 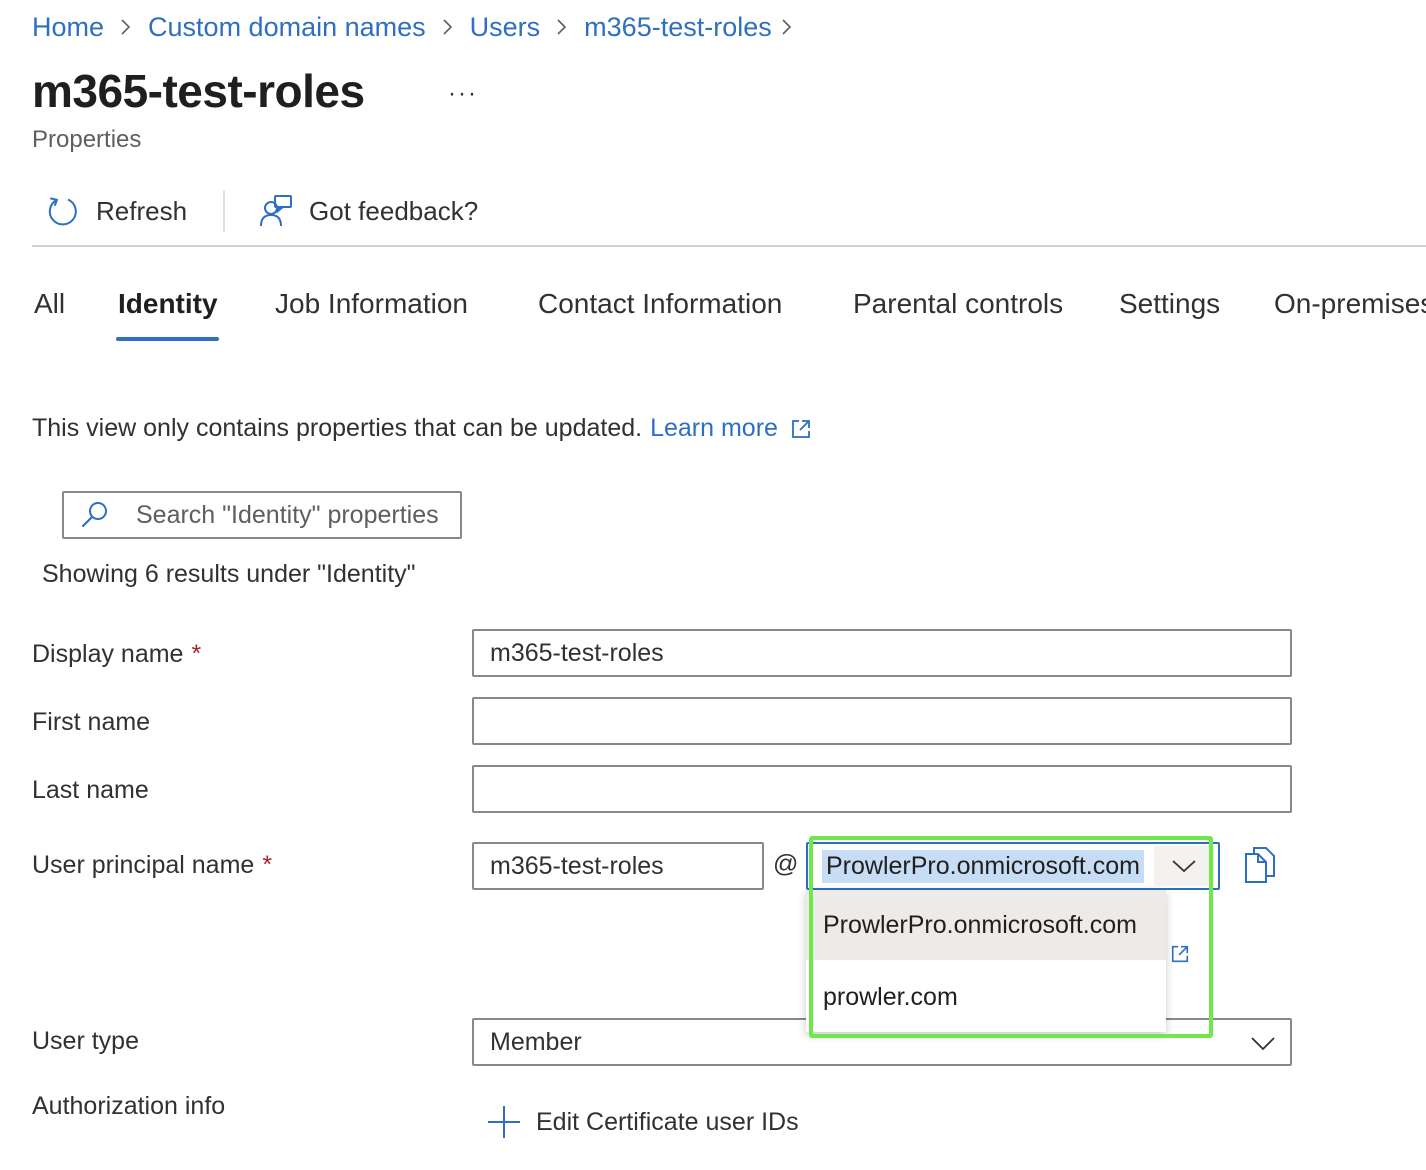 I want to click on feedback-button: Got feedback?, so click(x=361, y=211).